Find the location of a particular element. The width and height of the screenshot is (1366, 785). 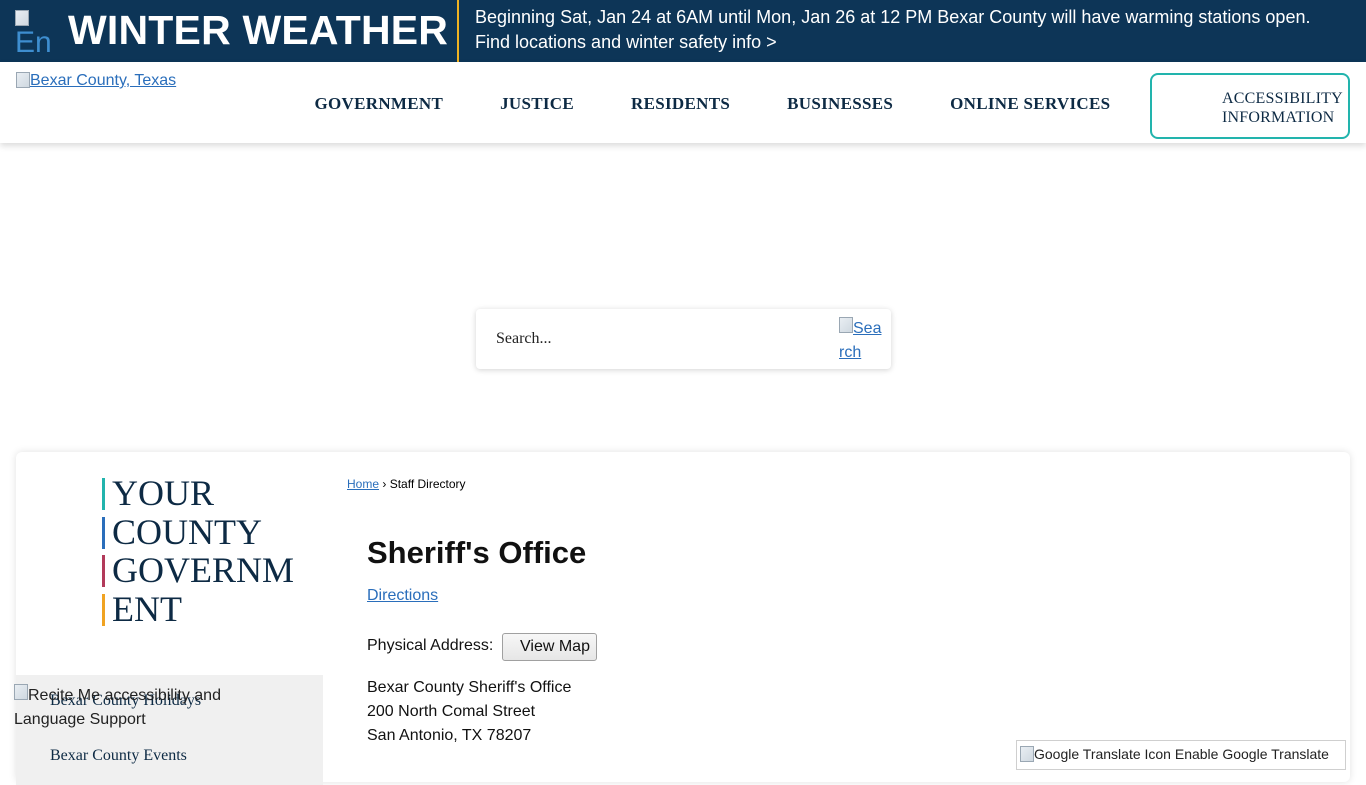

address-line-2: 200 North Comal Street is located at coordinates (451, 711).